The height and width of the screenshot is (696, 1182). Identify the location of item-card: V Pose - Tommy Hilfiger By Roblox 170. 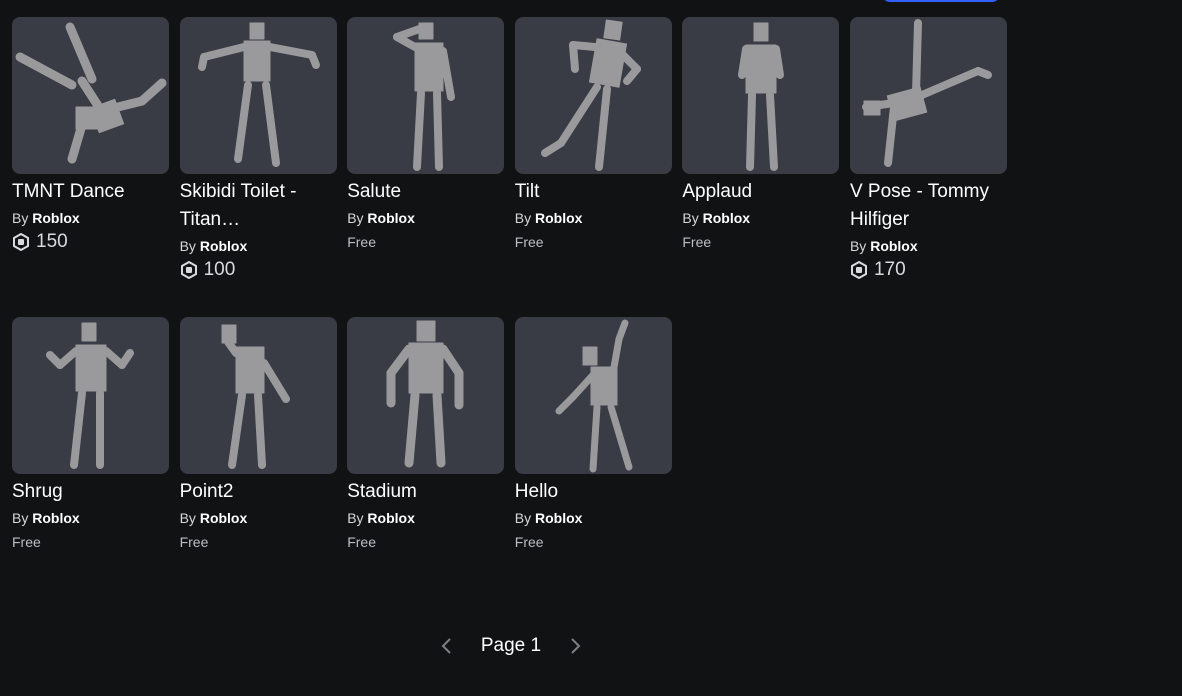
(928, 167).